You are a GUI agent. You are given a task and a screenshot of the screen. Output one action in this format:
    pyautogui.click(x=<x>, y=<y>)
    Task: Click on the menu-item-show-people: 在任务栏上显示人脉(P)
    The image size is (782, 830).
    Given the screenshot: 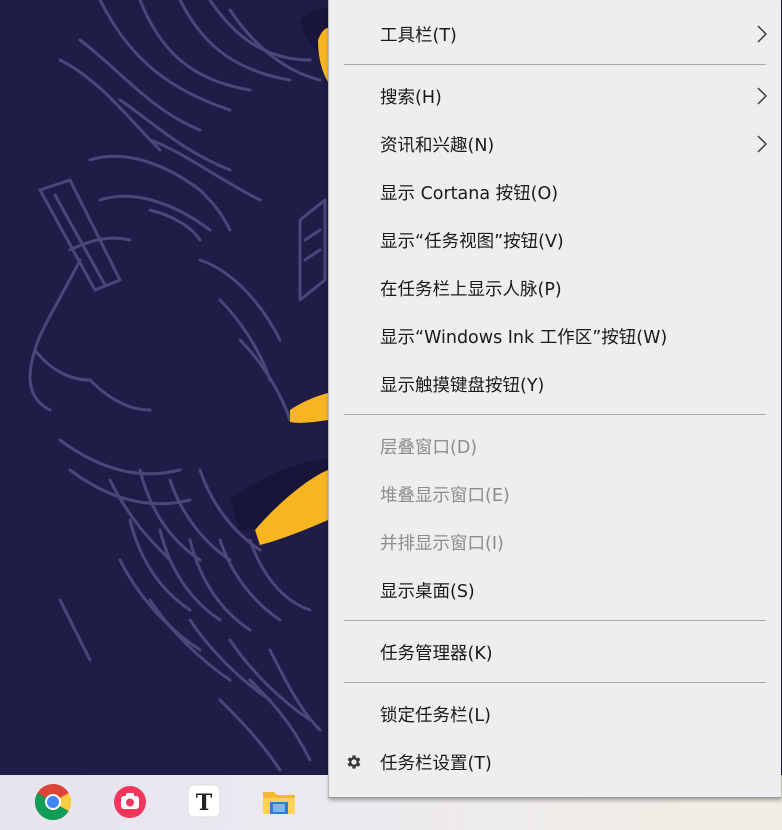 What is the action you would take?
    pyautogui.click(x=555, y=288)
    